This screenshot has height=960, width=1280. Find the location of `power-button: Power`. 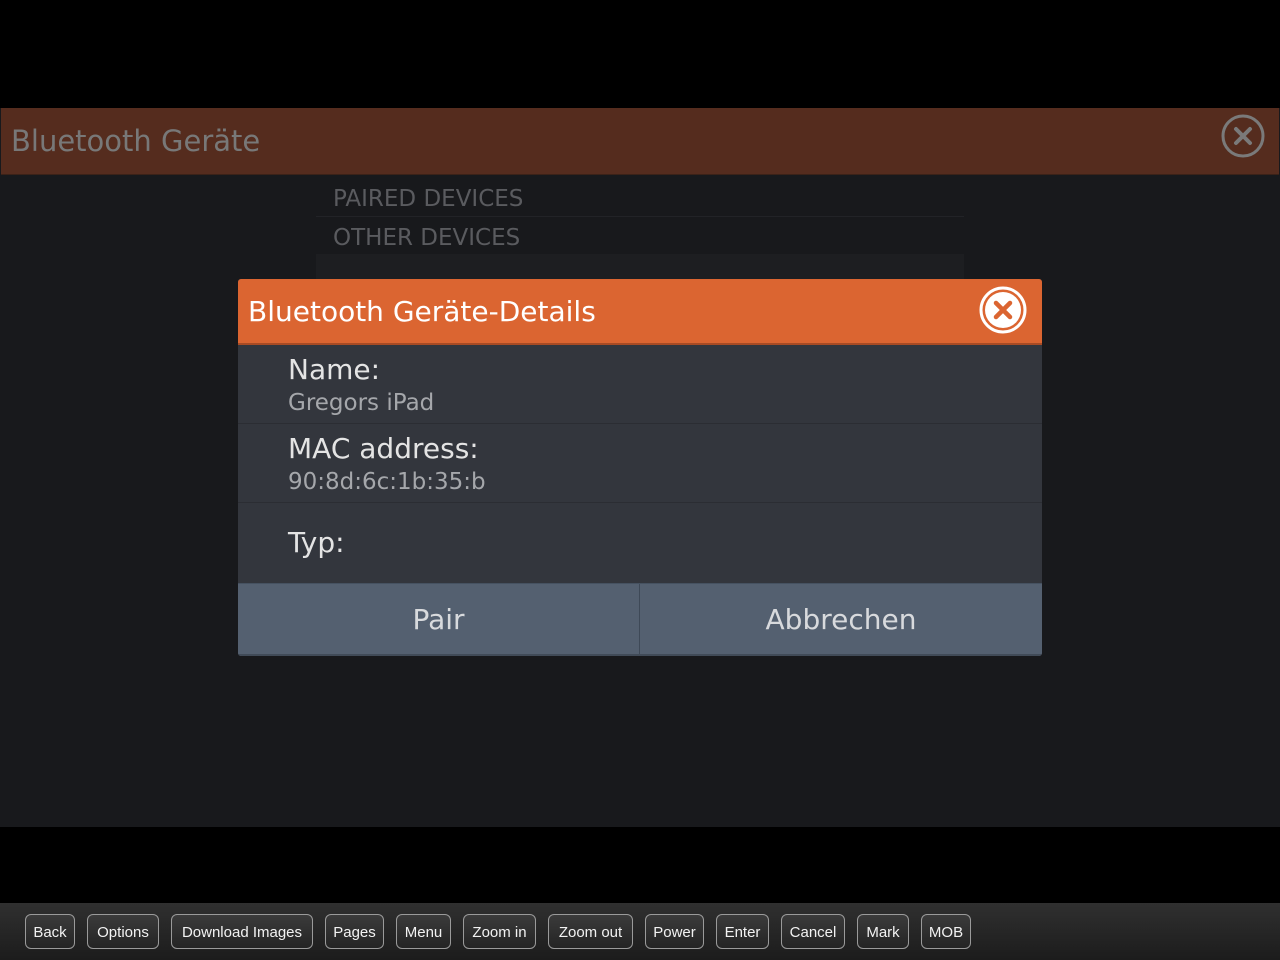

power-button: Power is located at coordinates (674, 931).